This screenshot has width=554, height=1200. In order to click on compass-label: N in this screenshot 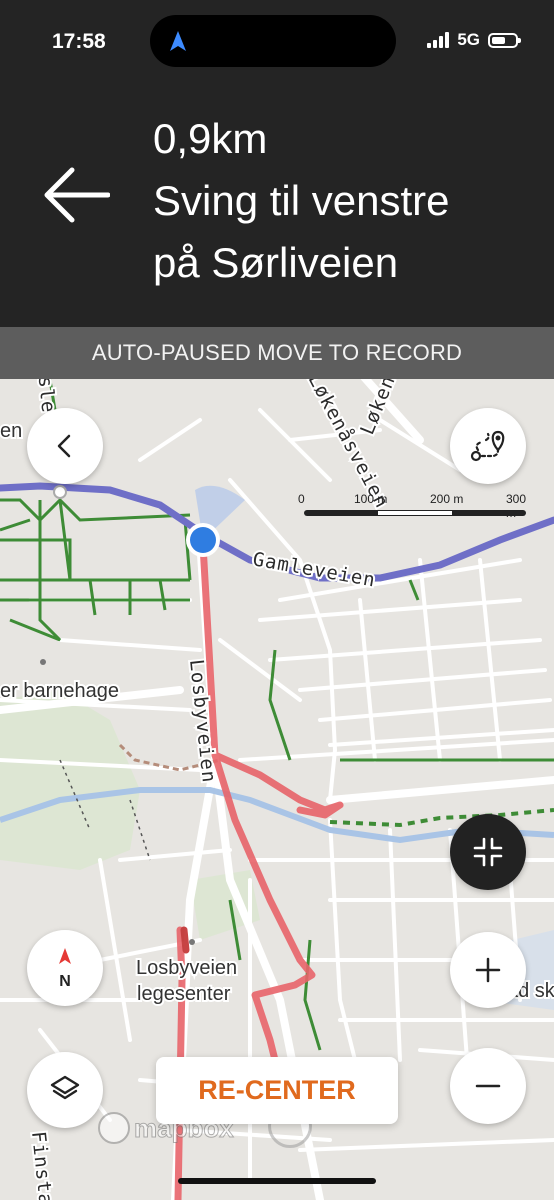, I will do `click(65, 981)`.